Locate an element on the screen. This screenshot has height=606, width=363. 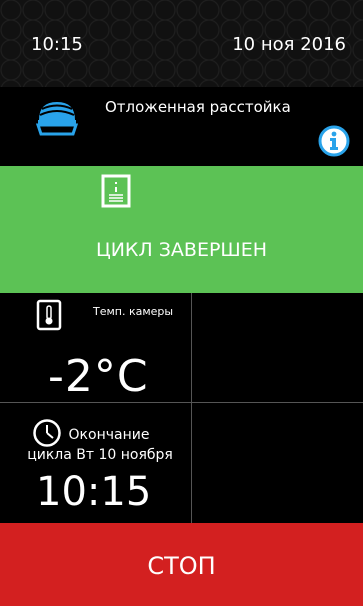
status-bar: 10:15 10 ноя 2016 is located at coordinates (181, 44).